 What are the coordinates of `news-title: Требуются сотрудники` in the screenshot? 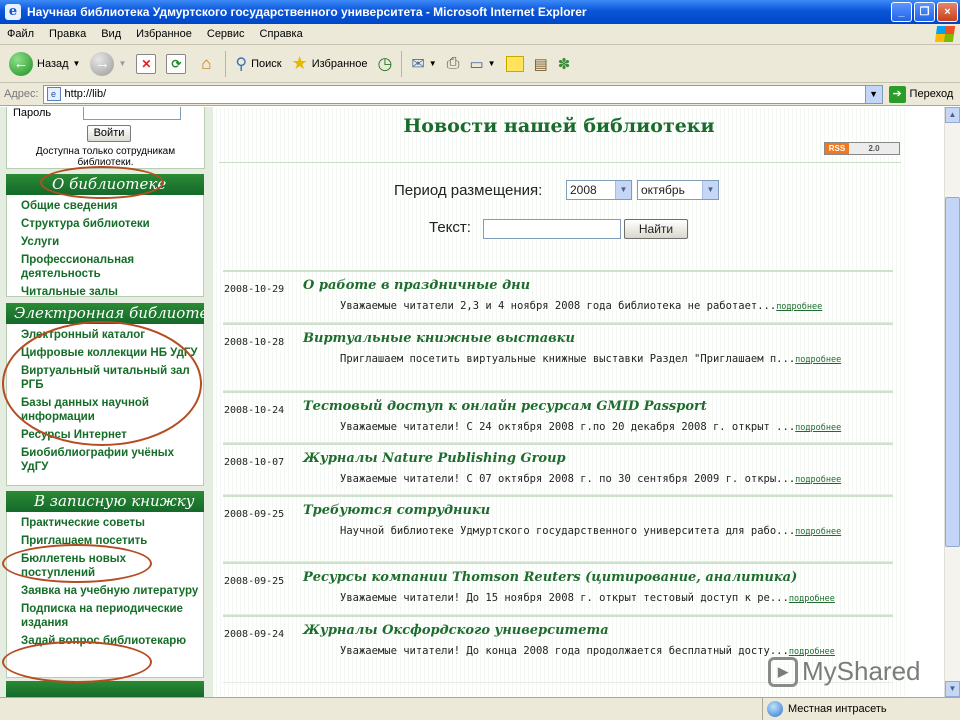 It's located at (396, 510).